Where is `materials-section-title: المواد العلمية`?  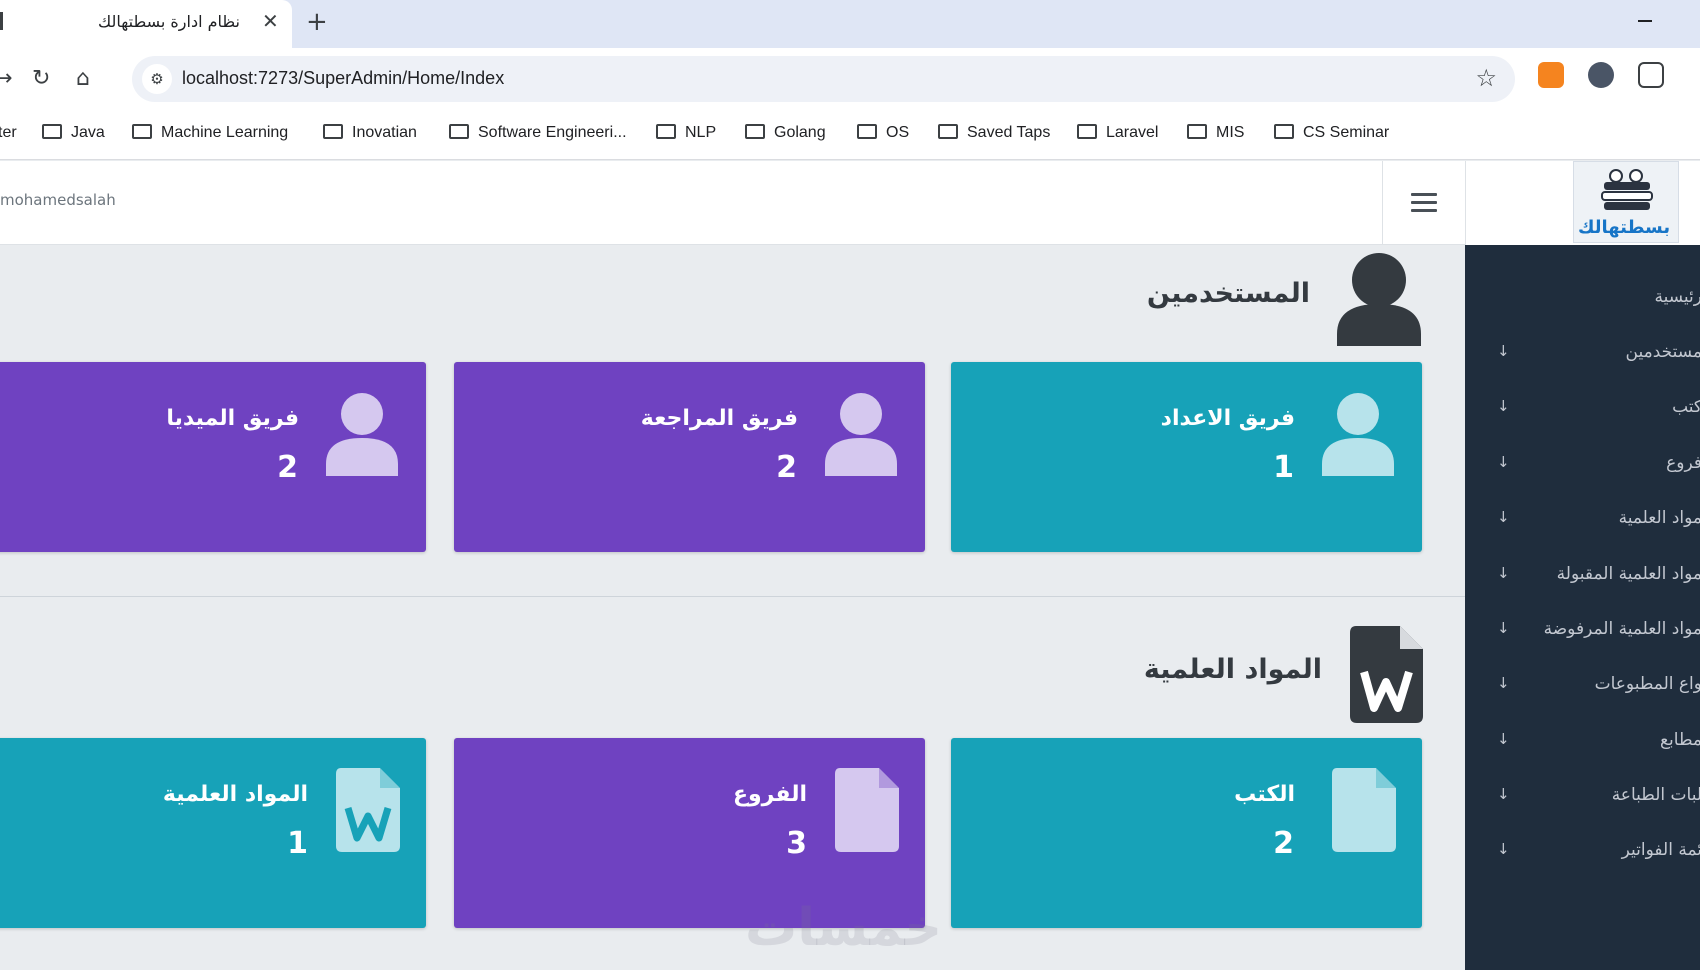
materials-section-title: المواد العلمية is located at coordinates (1232, 669).